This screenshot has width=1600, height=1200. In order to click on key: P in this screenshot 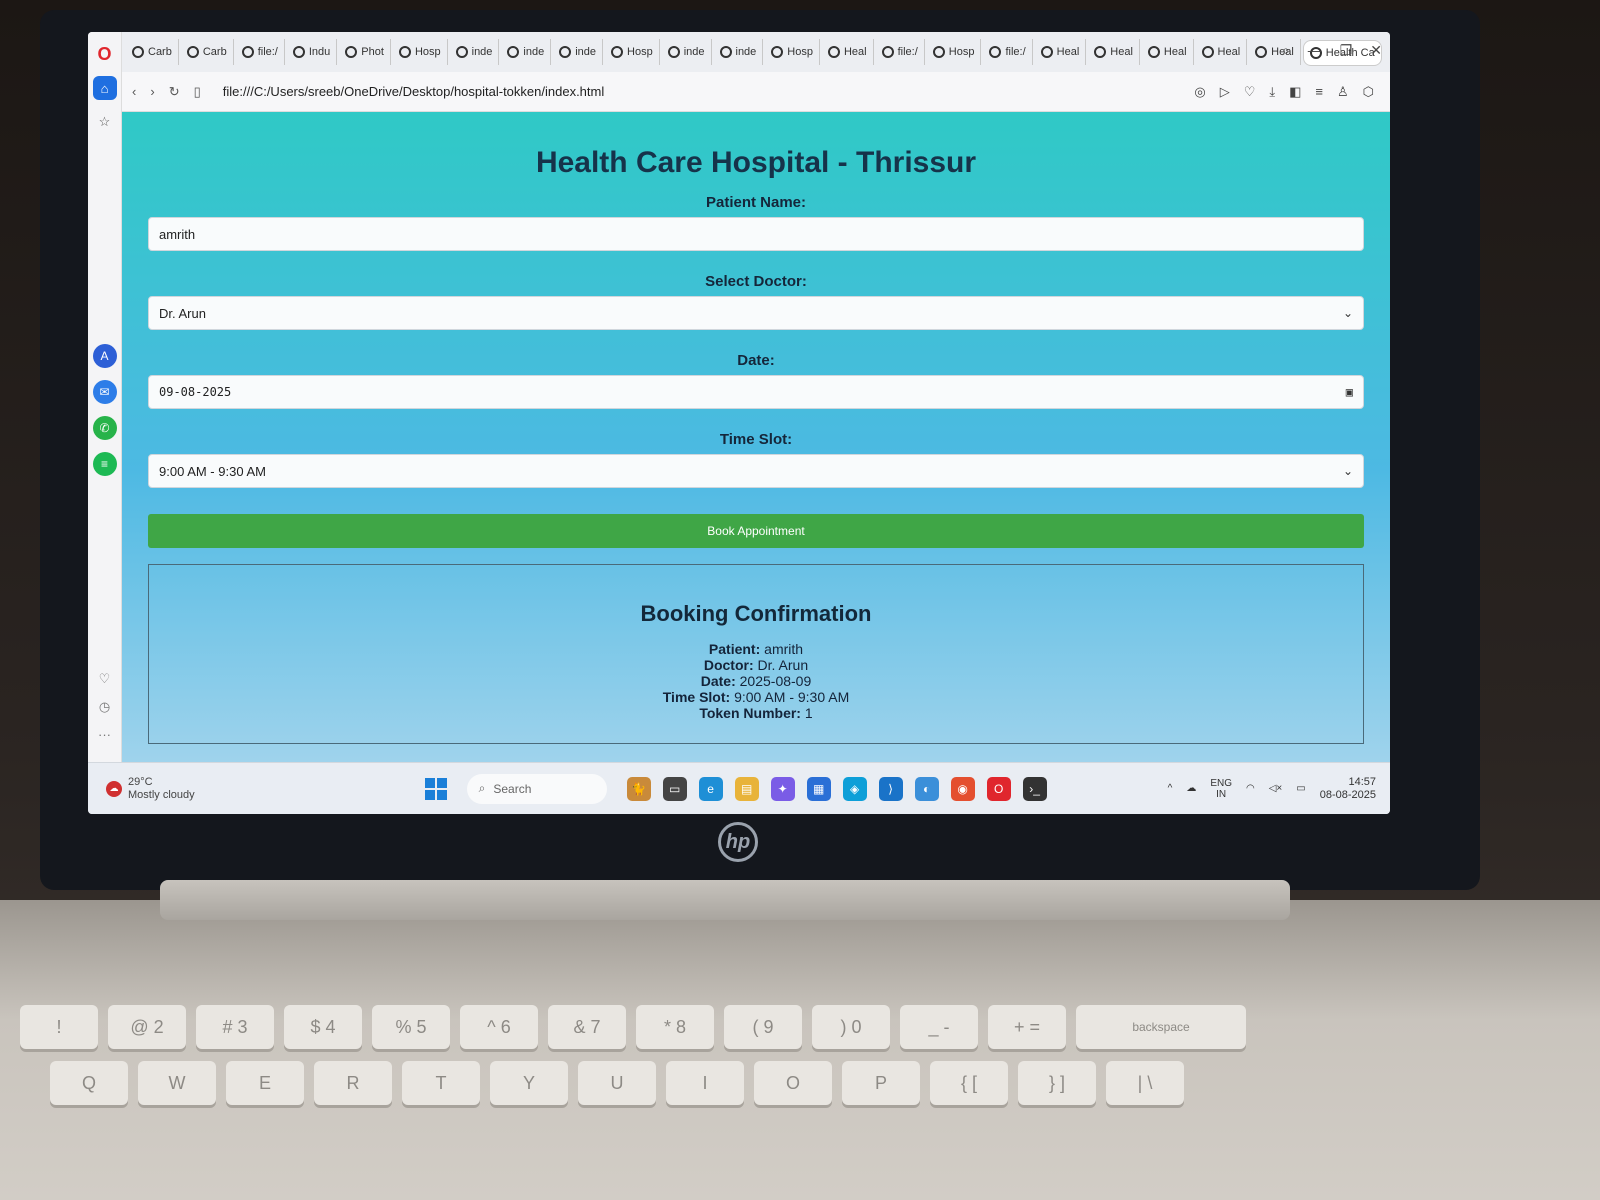, I will do `click(881, 1083)`.